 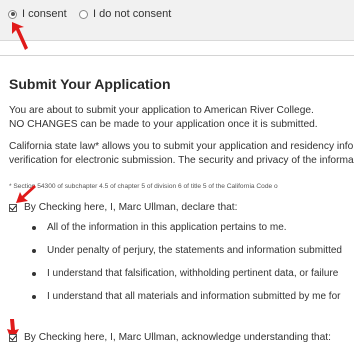 I want to click on radio-checked-icon, so click(x=12, y=14).